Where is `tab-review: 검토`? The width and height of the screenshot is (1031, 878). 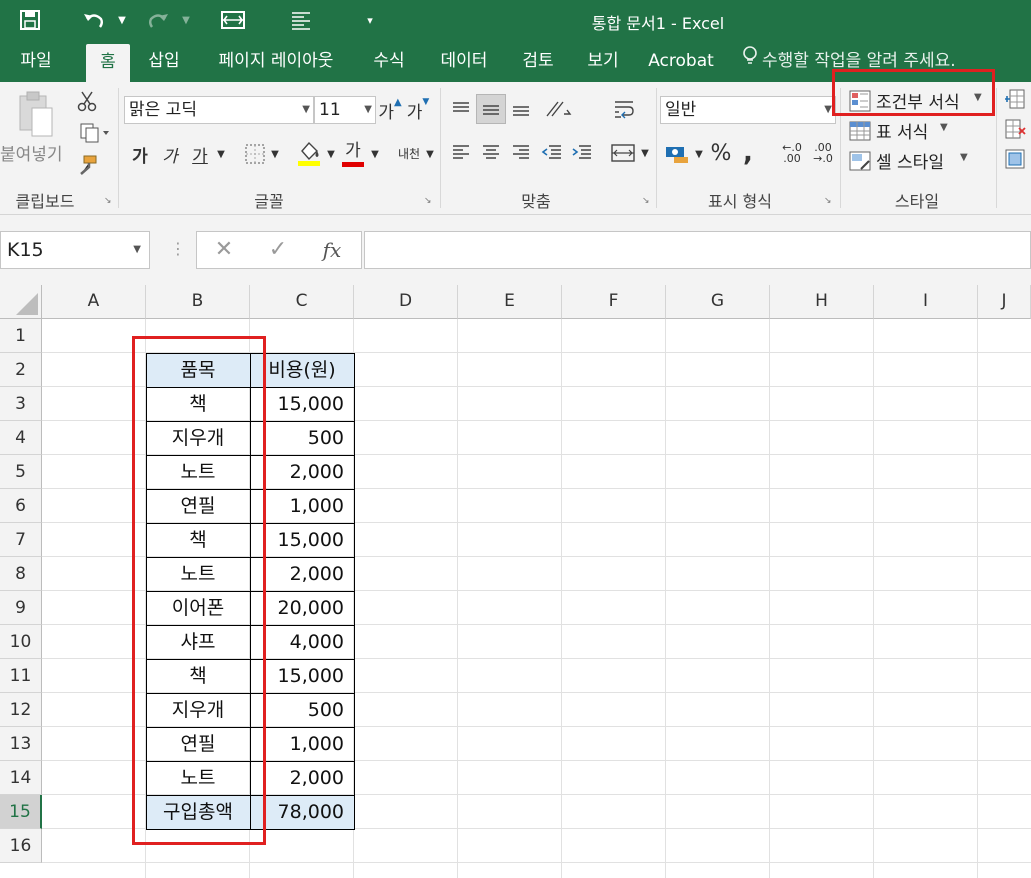
tab-review: 검토 is located at coordinates (538, 61).